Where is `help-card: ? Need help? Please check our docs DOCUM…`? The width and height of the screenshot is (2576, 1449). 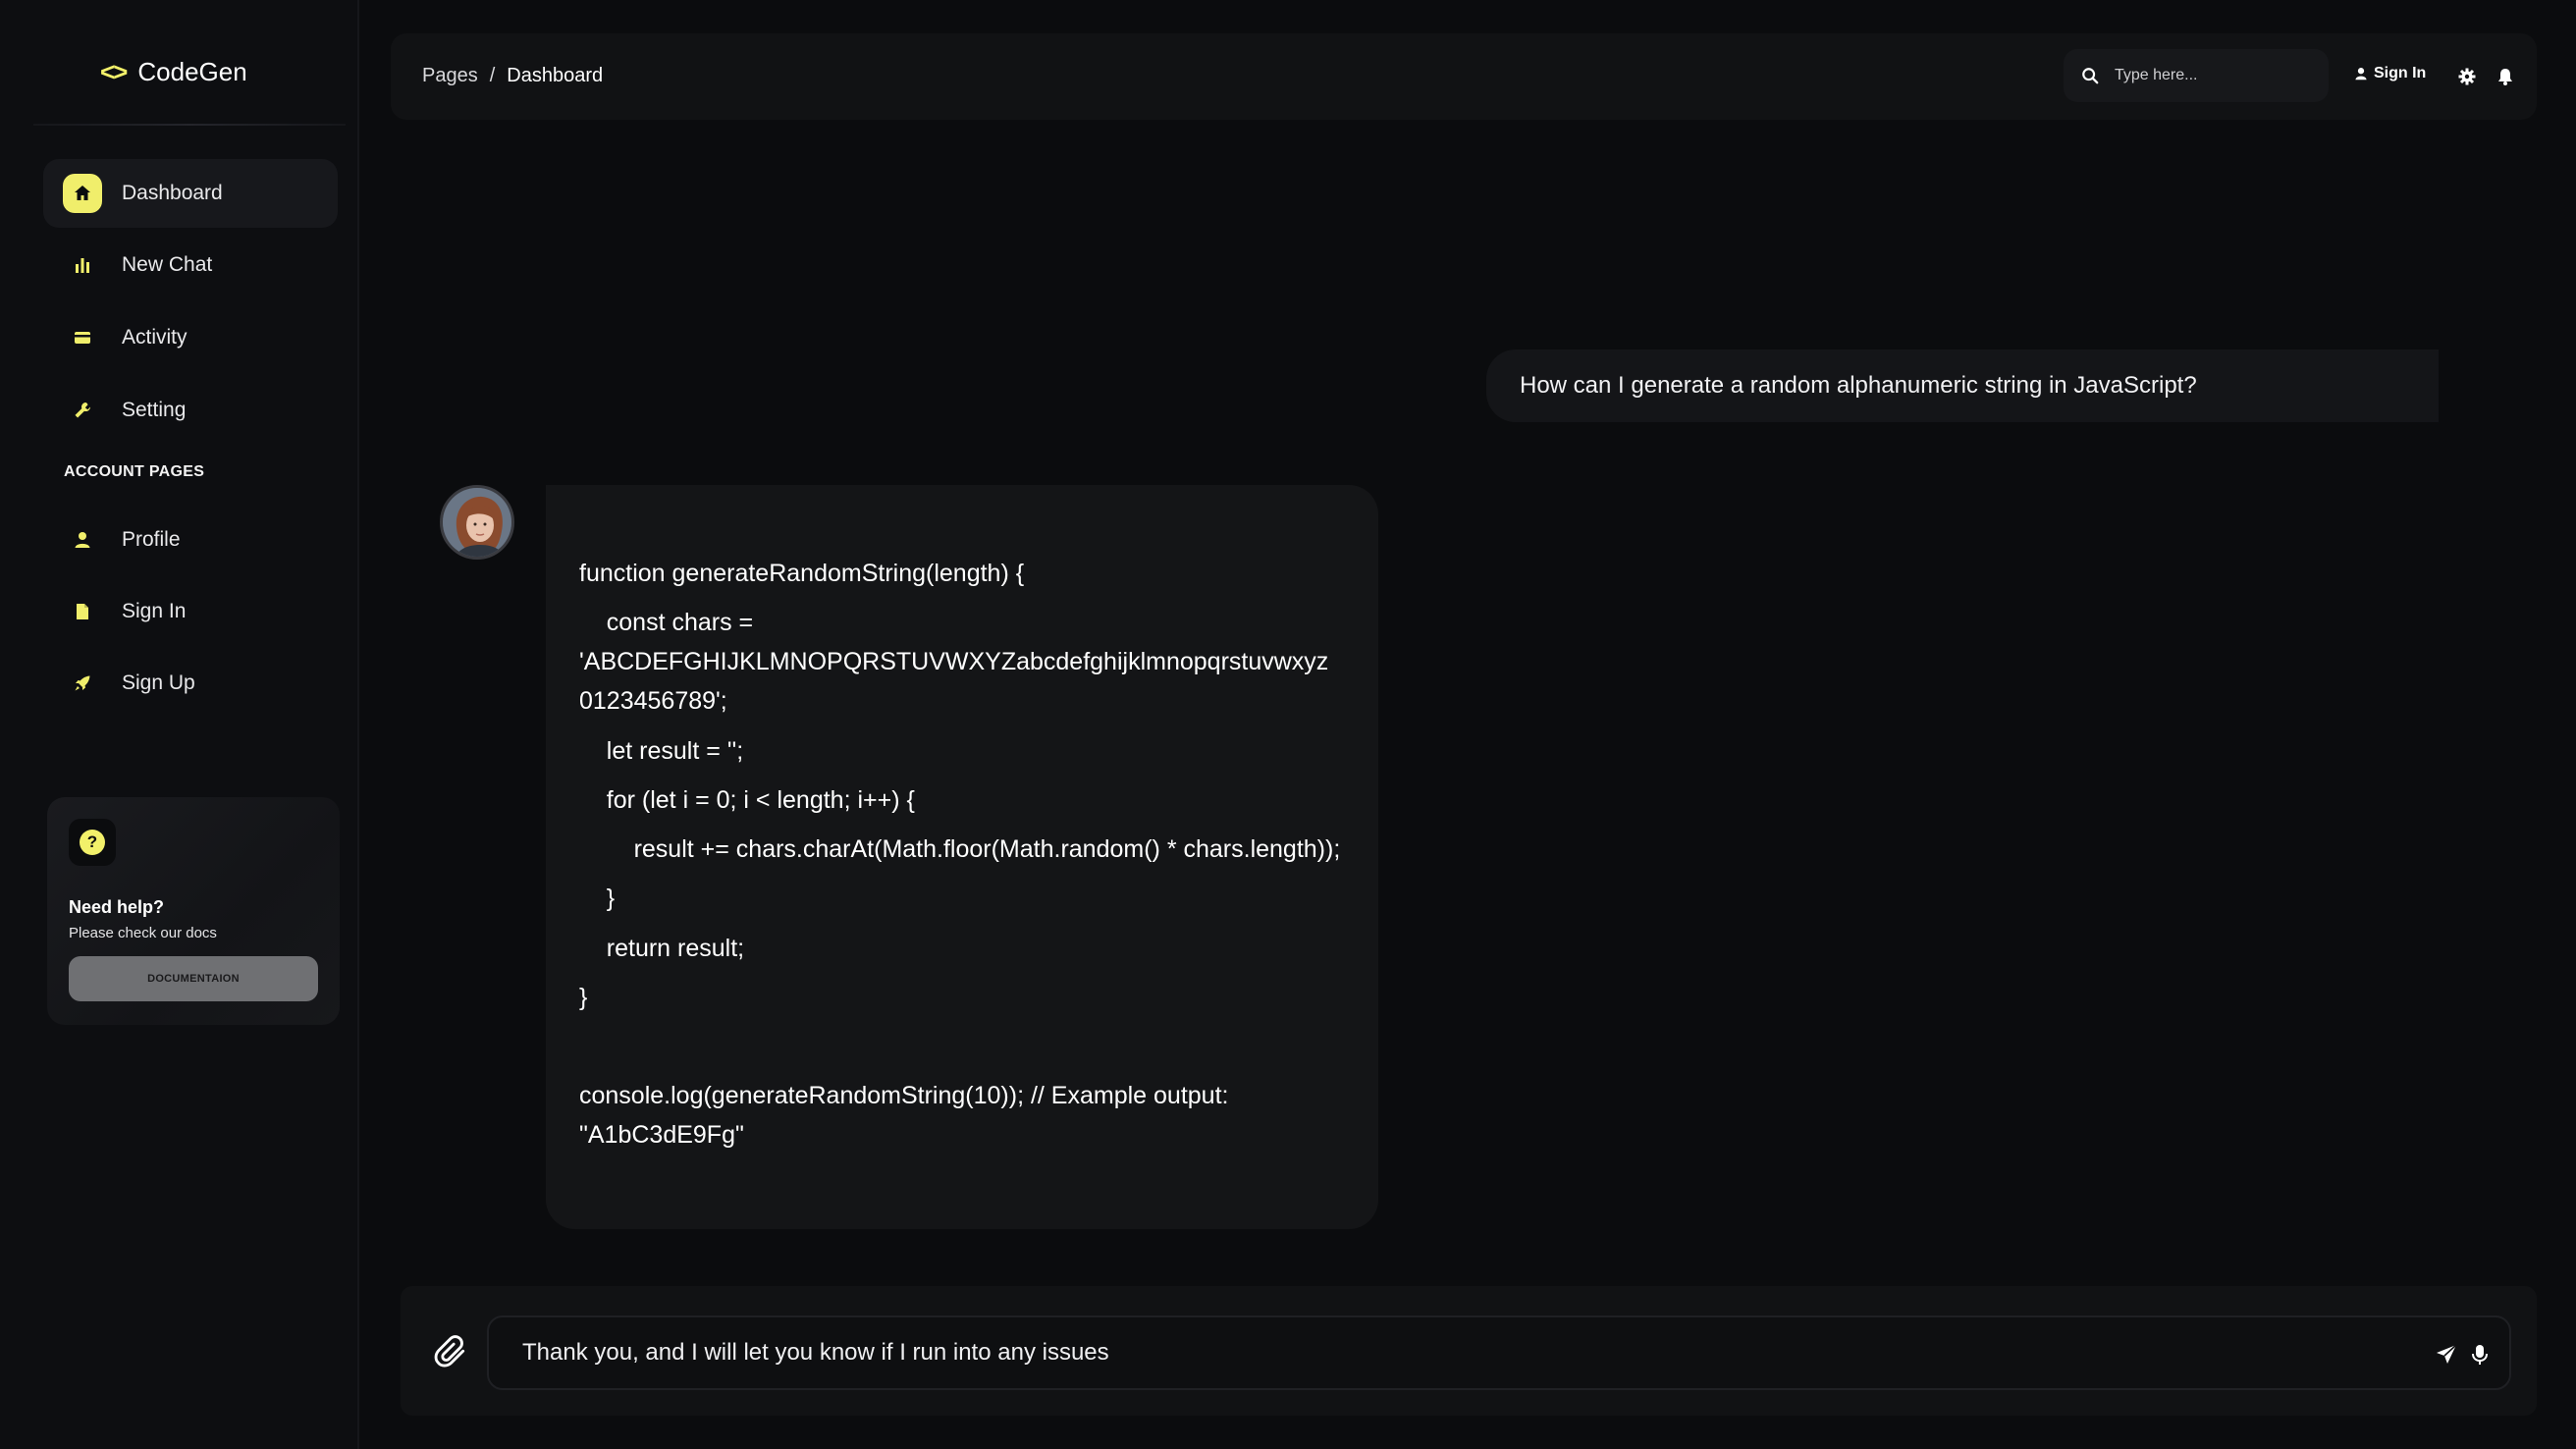
help-card: ? Need help? Please check our docs DOCUM… is located at coordinates (193, 911).